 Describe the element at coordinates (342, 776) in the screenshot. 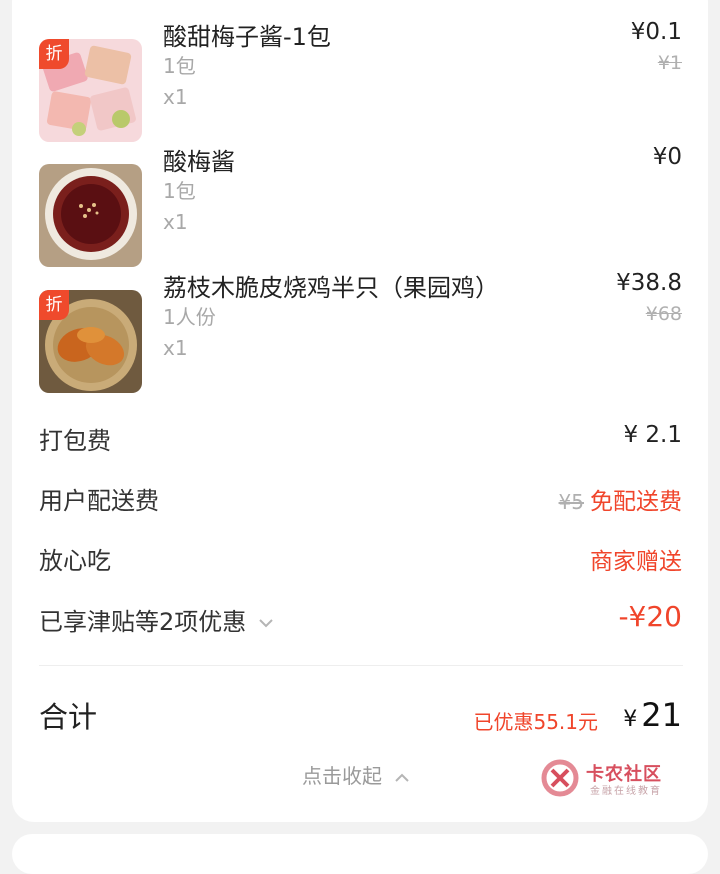

I see `collapse-label: 点击收起` at that location.